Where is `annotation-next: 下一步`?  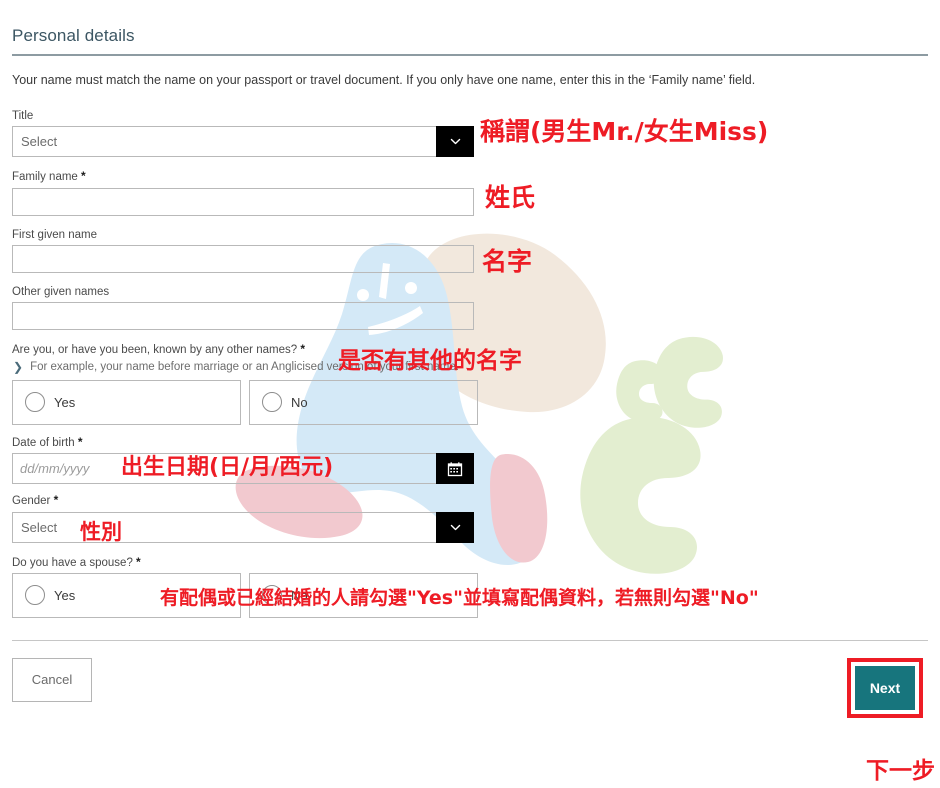
annotation-next: 下一步 is located at coordinates (900, 771).